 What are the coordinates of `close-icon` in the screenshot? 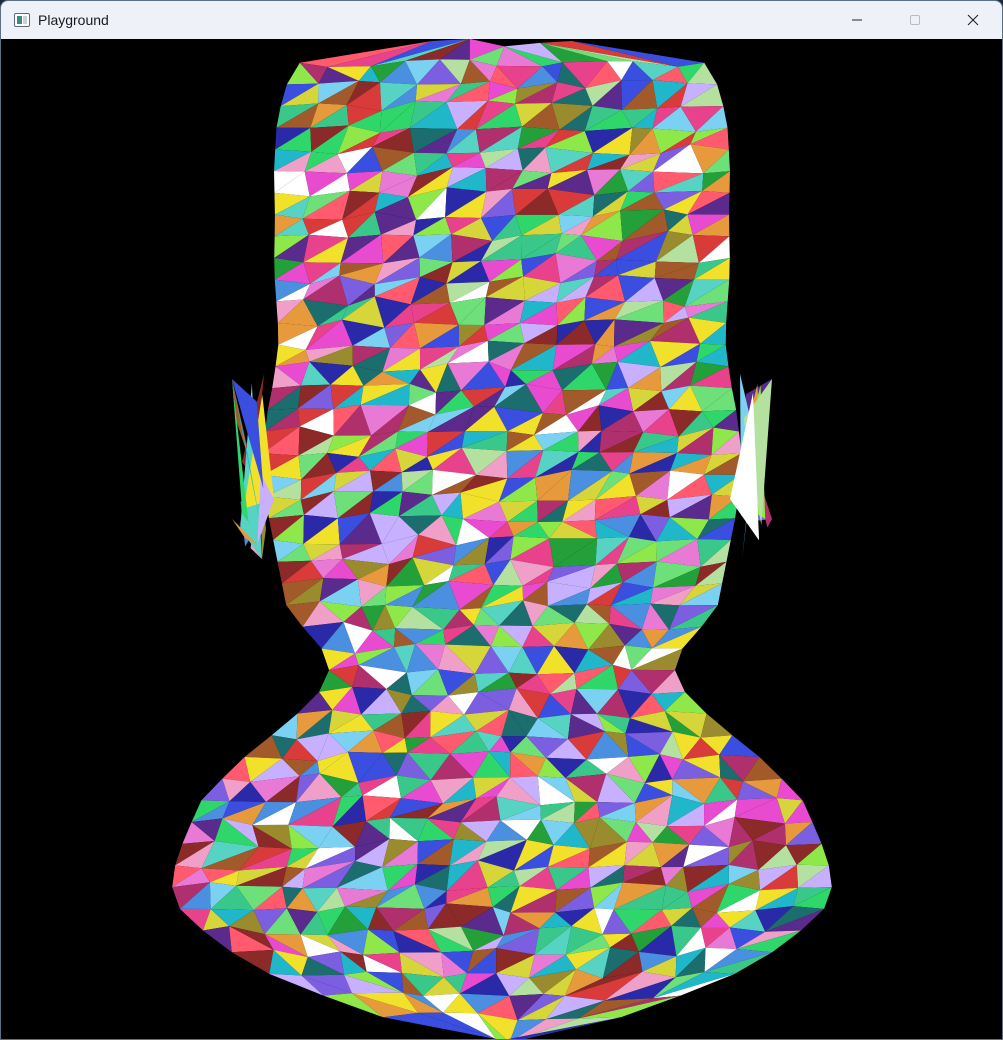 It's located at (973, 20).